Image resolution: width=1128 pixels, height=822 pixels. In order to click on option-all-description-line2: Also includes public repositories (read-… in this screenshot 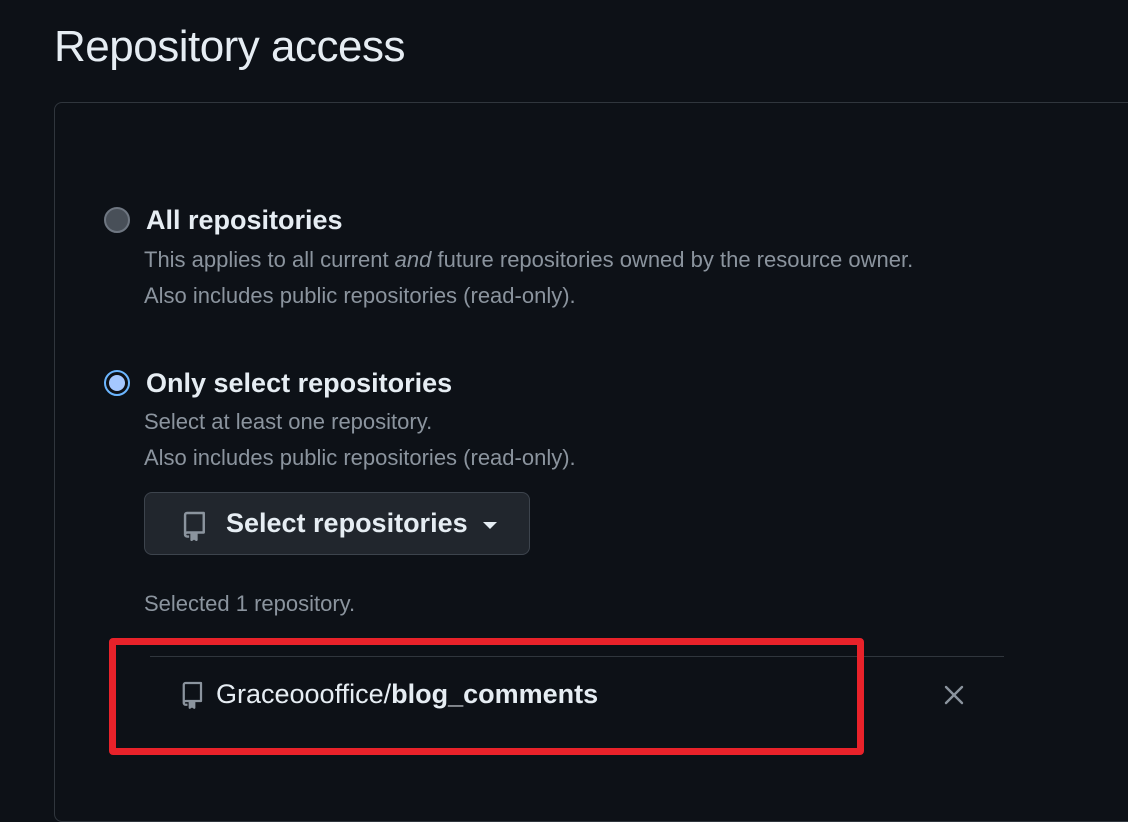, I will do `click(360, 295)`.